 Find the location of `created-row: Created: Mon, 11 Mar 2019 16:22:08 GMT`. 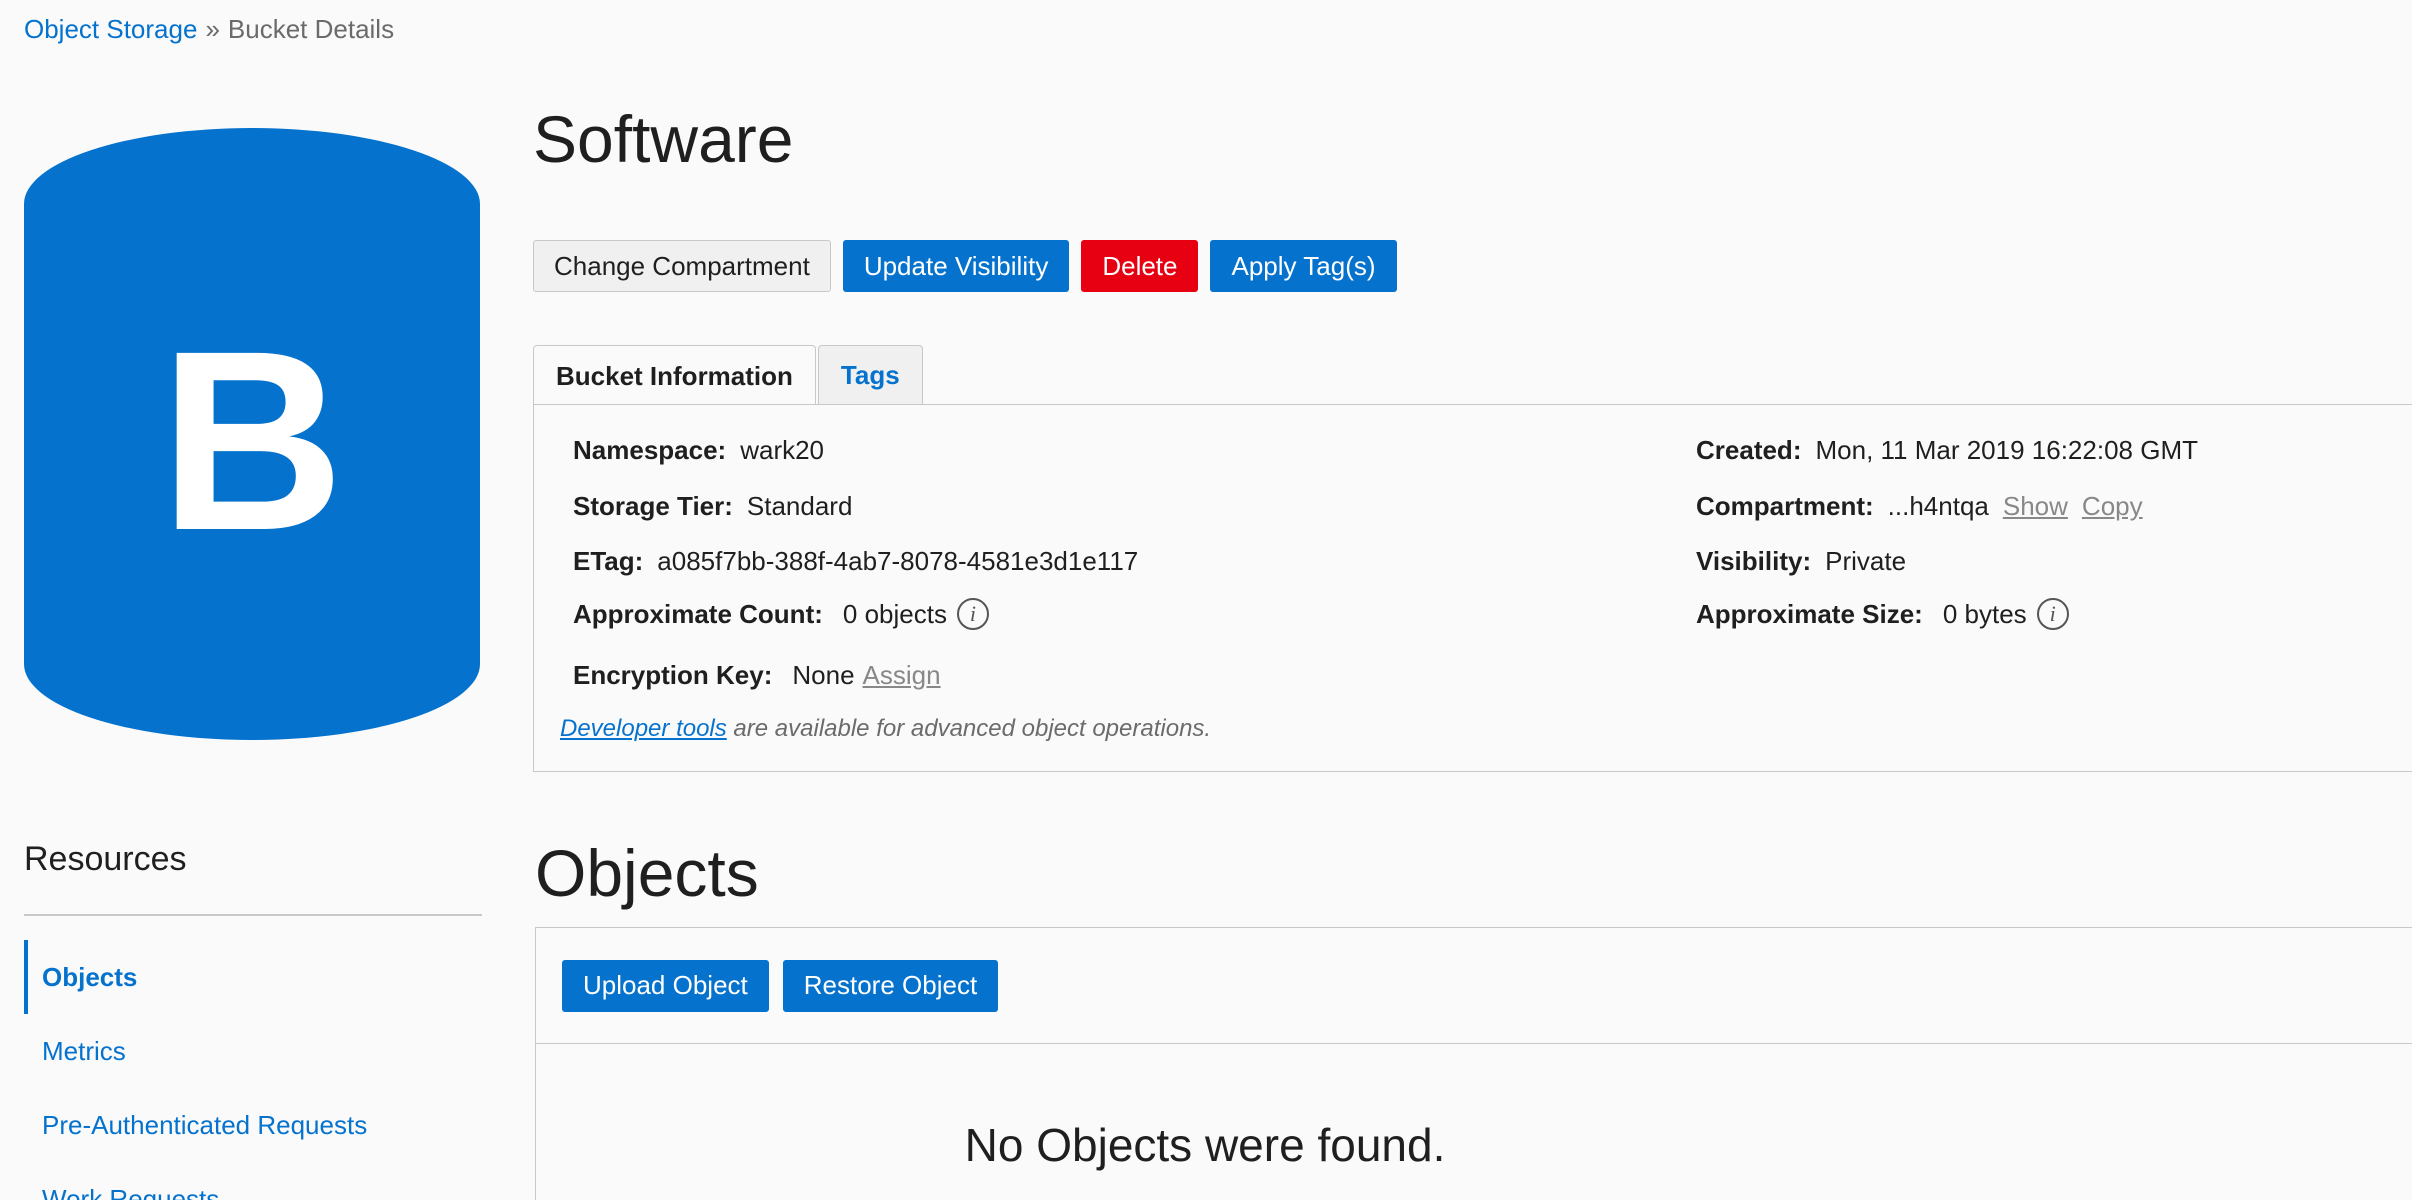

created-row: Created: Mon, 11 Mar 2019 16:22:08 GMT is located at coordinates (1947, 450).